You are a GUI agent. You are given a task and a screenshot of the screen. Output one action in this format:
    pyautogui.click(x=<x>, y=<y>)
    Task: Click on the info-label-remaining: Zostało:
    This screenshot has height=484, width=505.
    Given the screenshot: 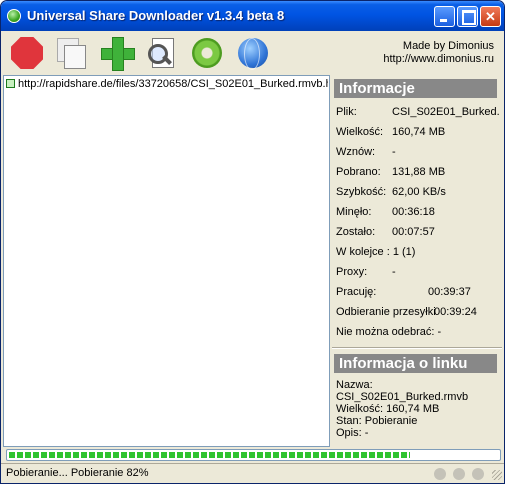 What is the action you would take?
    pyautogui.click(x=356, y=232)
    